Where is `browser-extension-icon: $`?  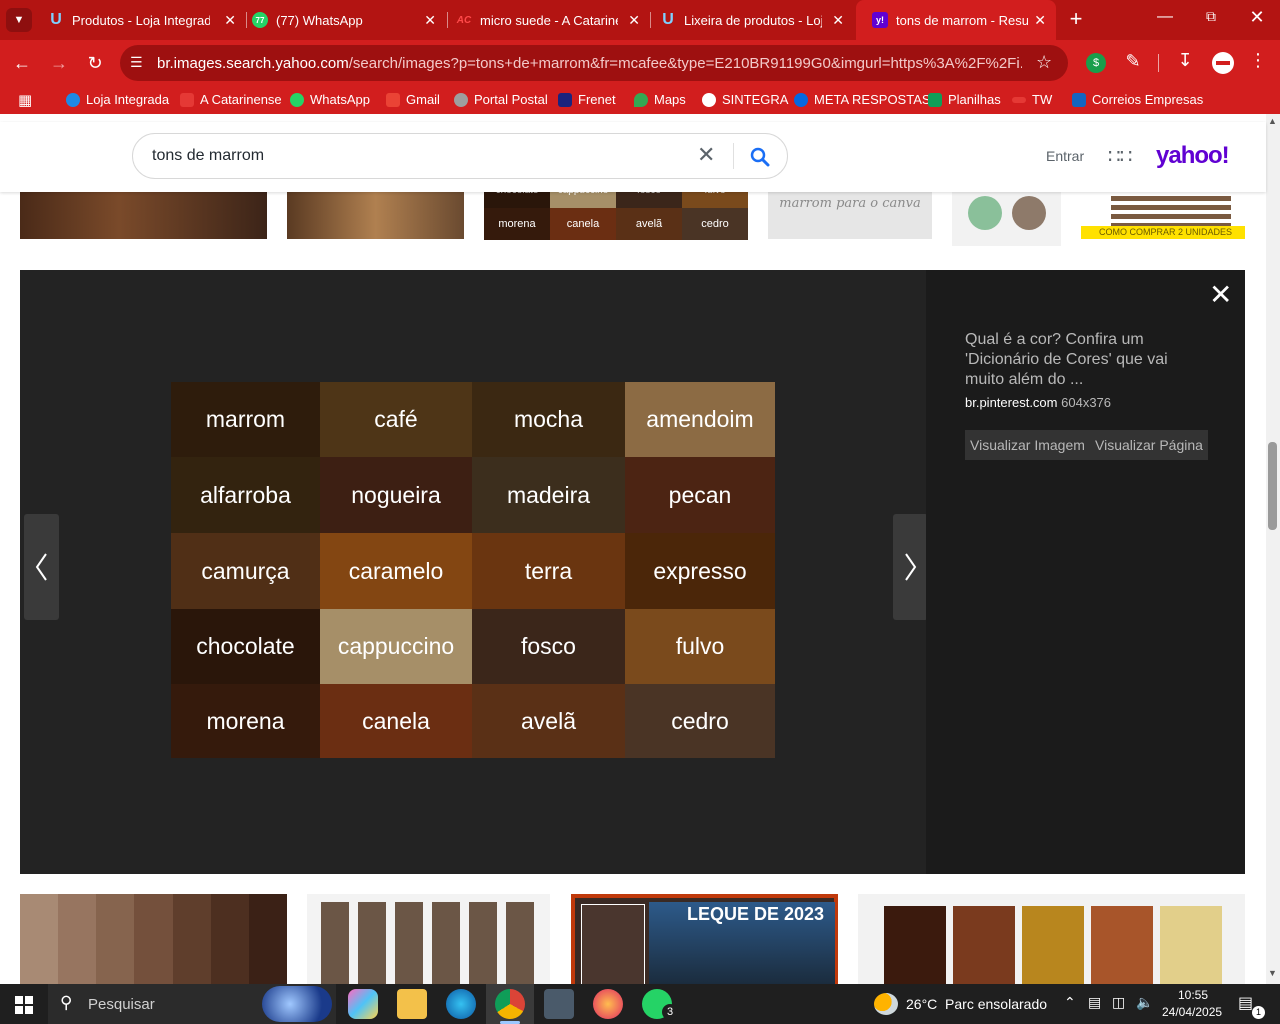
browser-extension-icon: $ is located at coordinates (1096, 63).